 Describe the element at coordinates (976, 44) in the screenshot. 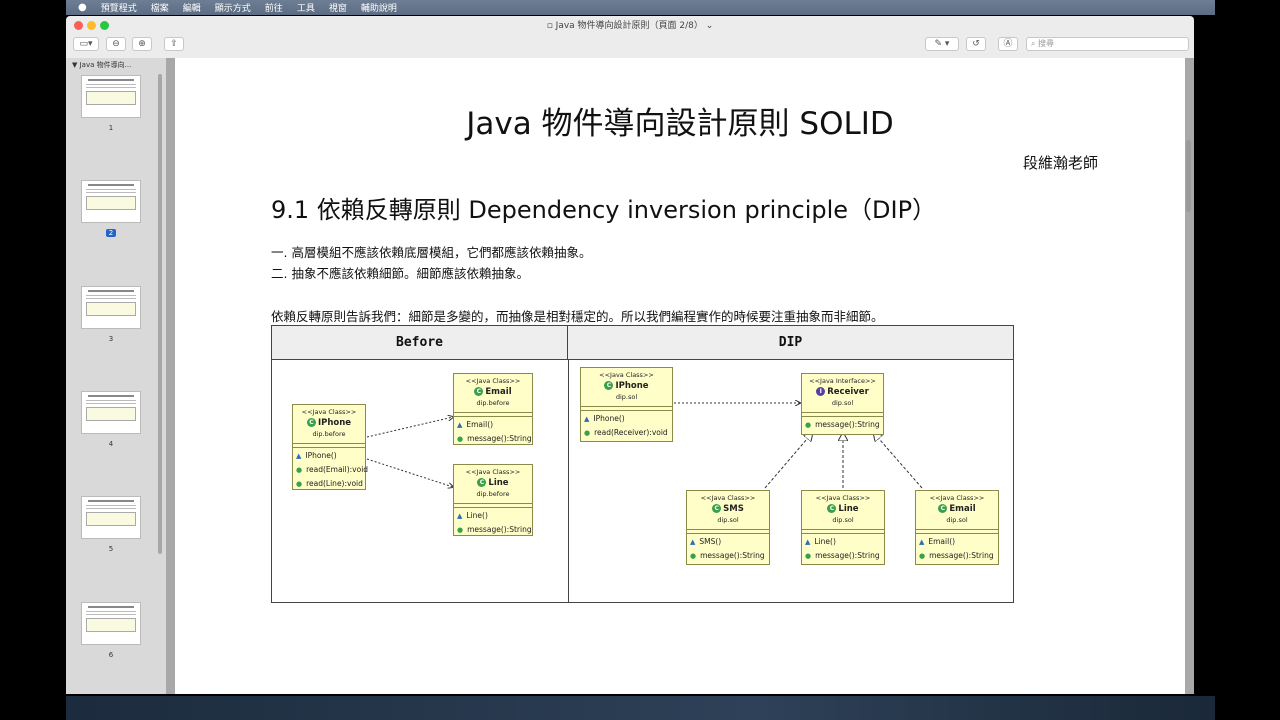

I see `rotate-icon: ↺` at that location.